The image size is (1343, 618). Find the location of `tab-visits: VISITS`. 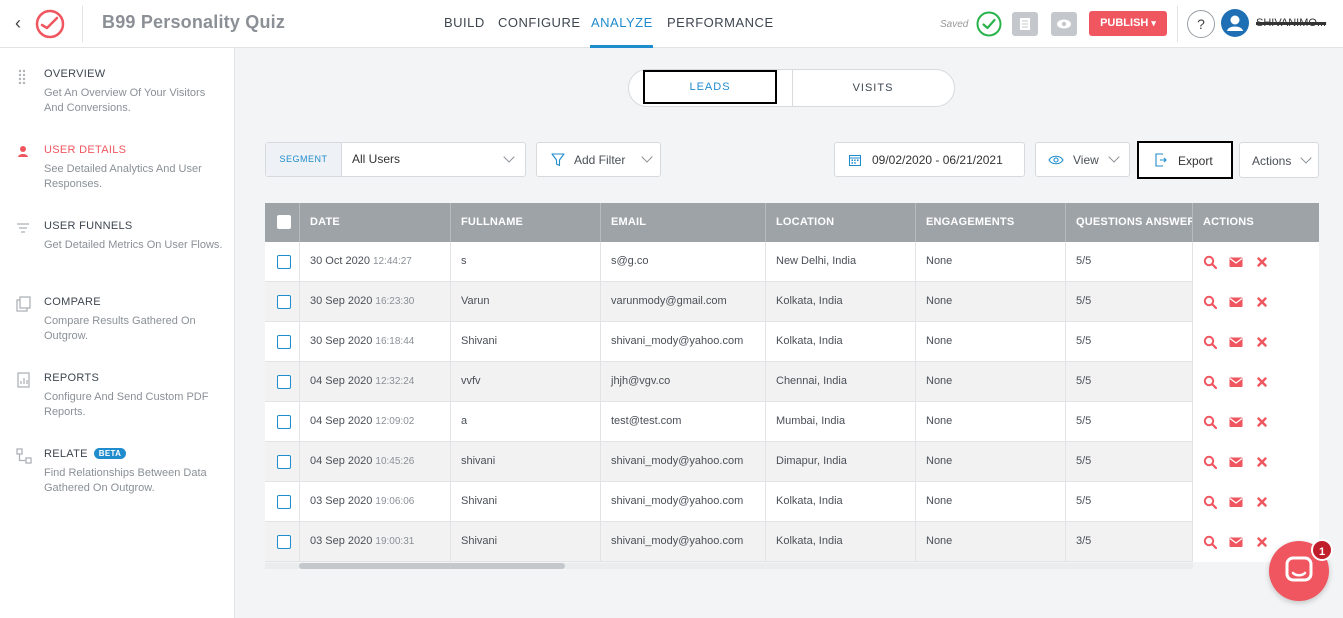

tab-visits: VISITS is located at coordinates (873, 88).